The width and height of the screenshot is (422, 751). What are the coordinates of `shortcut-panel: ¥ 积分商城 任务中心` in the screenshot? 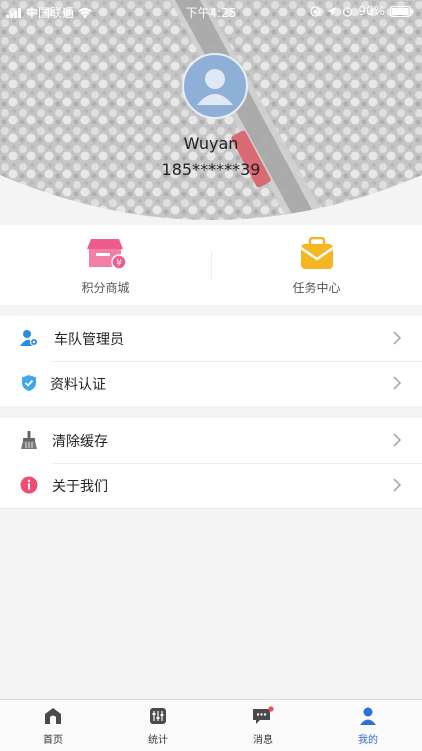 It's located at (211, 265).